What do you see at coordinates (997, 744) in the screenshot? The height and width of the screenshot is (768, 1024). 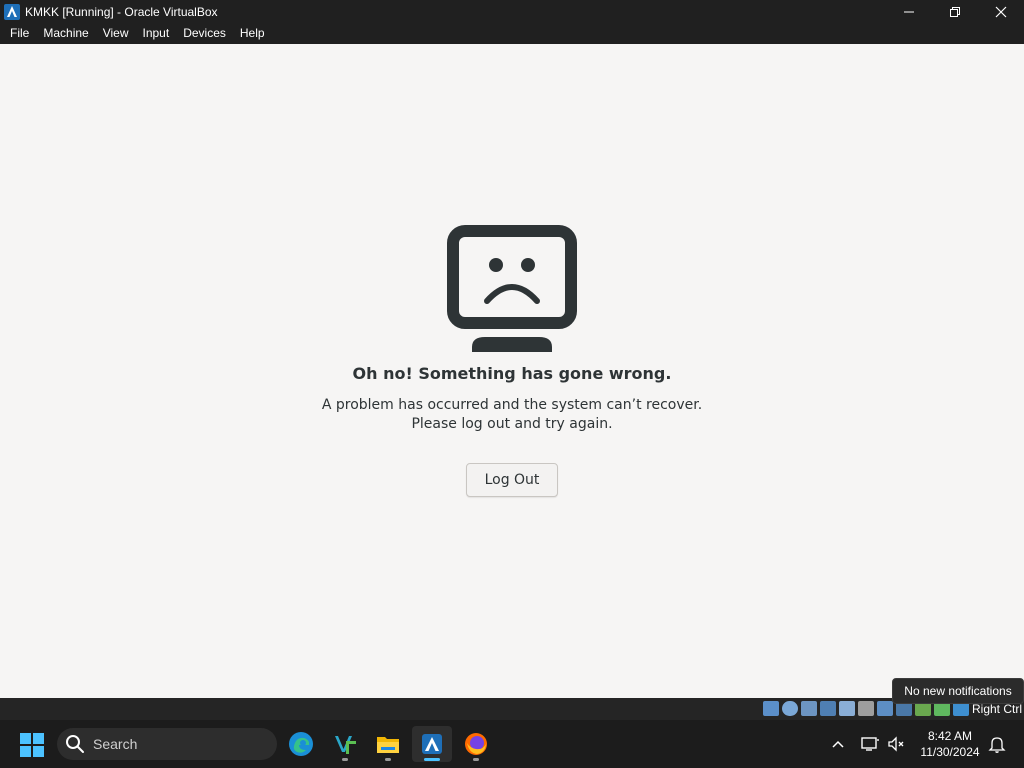 I see `notification-bell-icon` at bounding box center [997, 744].